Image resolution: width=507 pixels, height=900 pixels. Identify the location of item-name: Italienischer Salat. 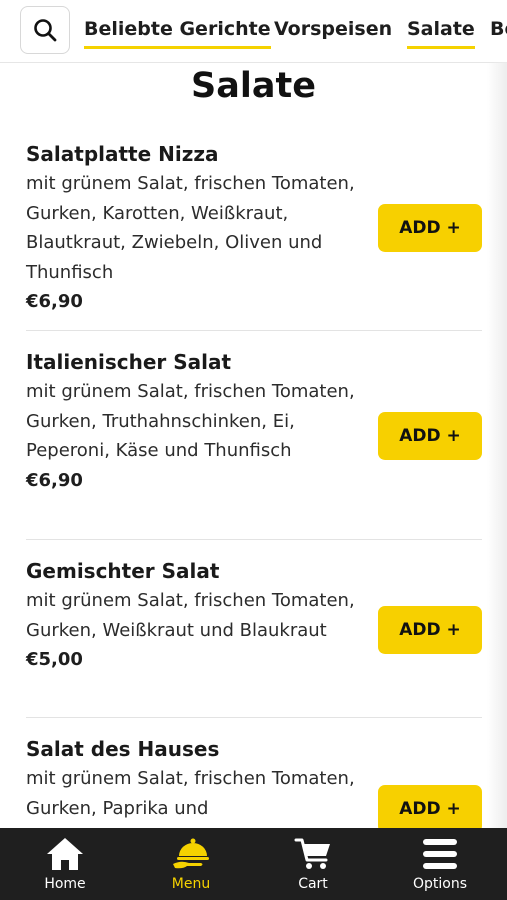
(129, 362).